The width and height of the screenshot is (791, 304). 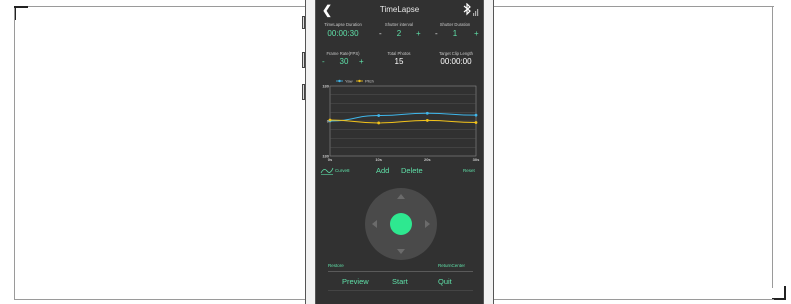 What do you see at coordinates (382, 170) in the screenshot?
I see `add-button: Add` at bounding box center [382, 170].